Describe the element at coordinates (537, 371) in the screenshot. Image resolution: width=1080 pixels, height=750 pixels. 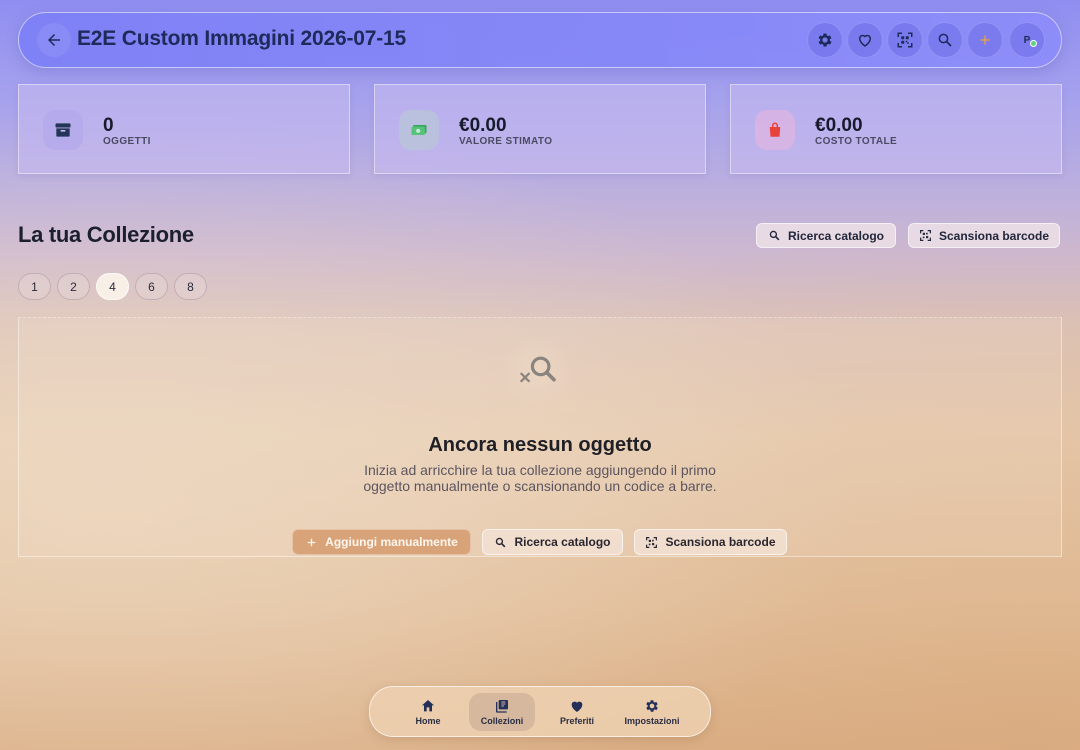
I see `search-off-icon` at that location.